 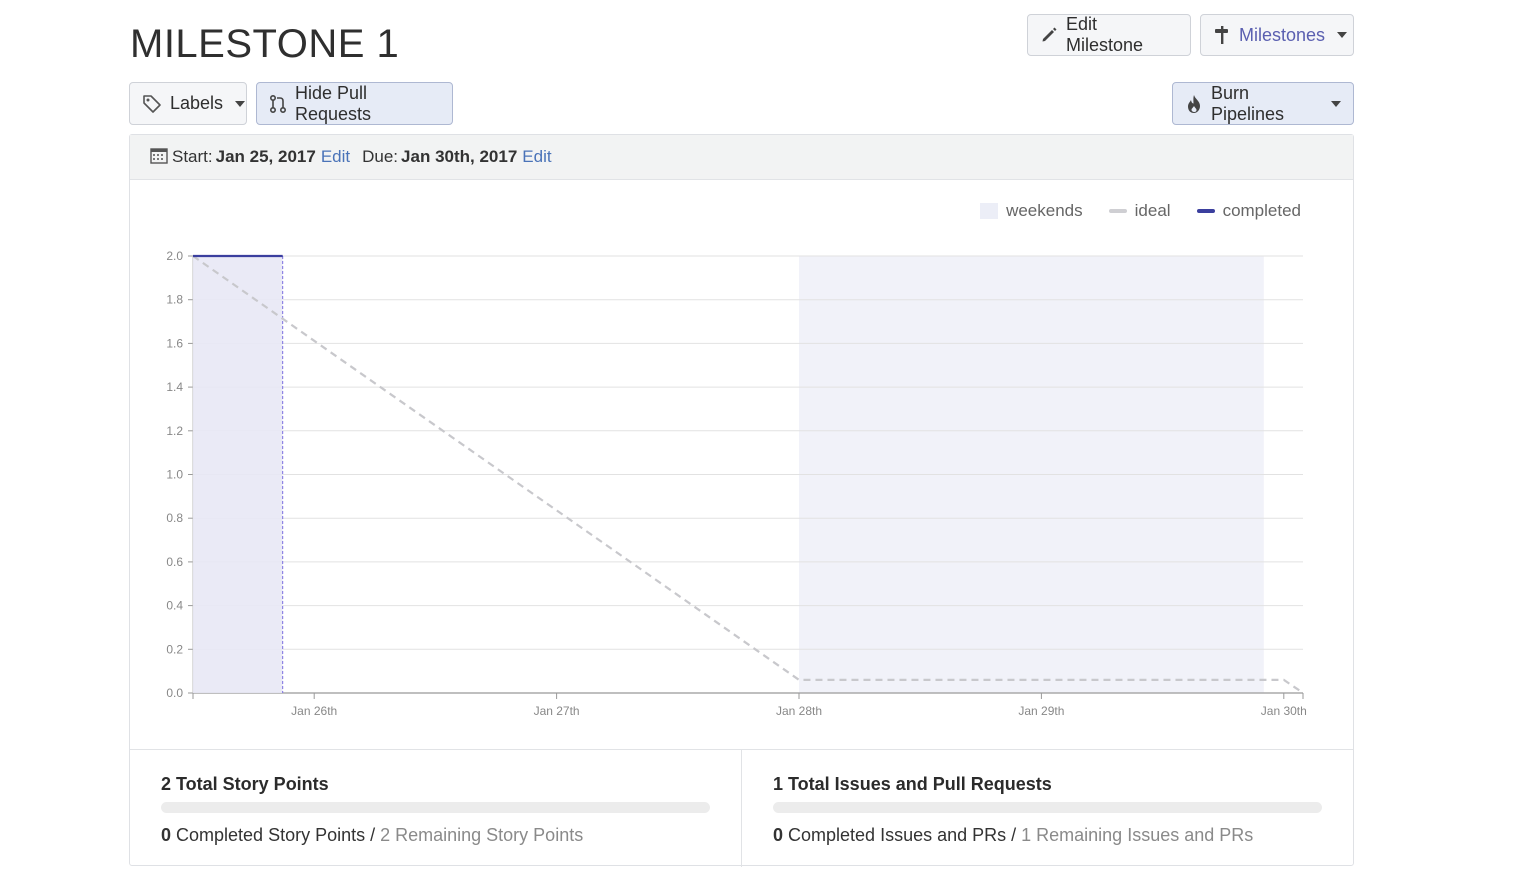 What do you see at coordinates (265, 156) in the screenshot?
I see `start-date: Jan 25, 2017` at bounding box center [265, 156].